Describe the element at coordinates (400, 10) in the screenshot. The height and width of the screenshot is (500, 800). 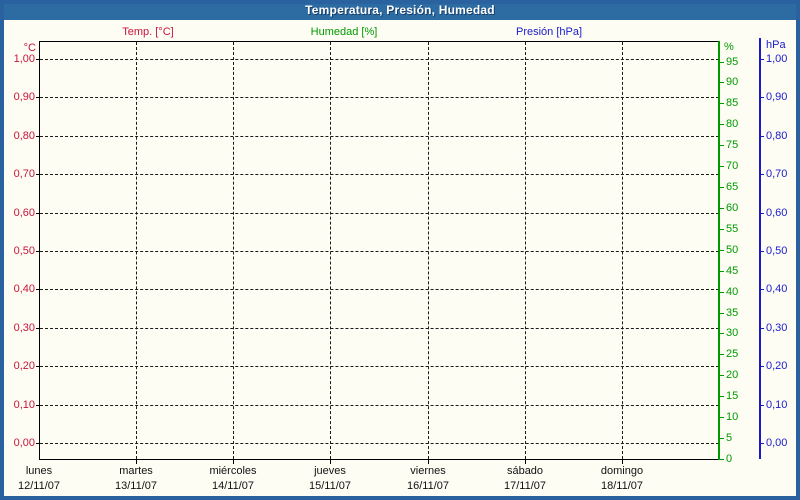
I see `chart-title: Temperatura, Presión, Humedad` at that location.